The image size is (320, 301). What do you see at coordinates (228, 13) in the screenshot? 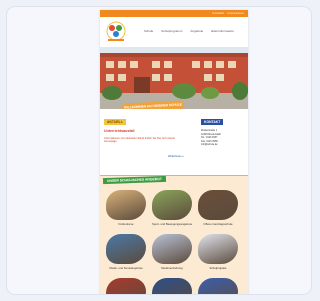
I see `top-links: Kontakt · Impressum` at bounding box center [228, 13].